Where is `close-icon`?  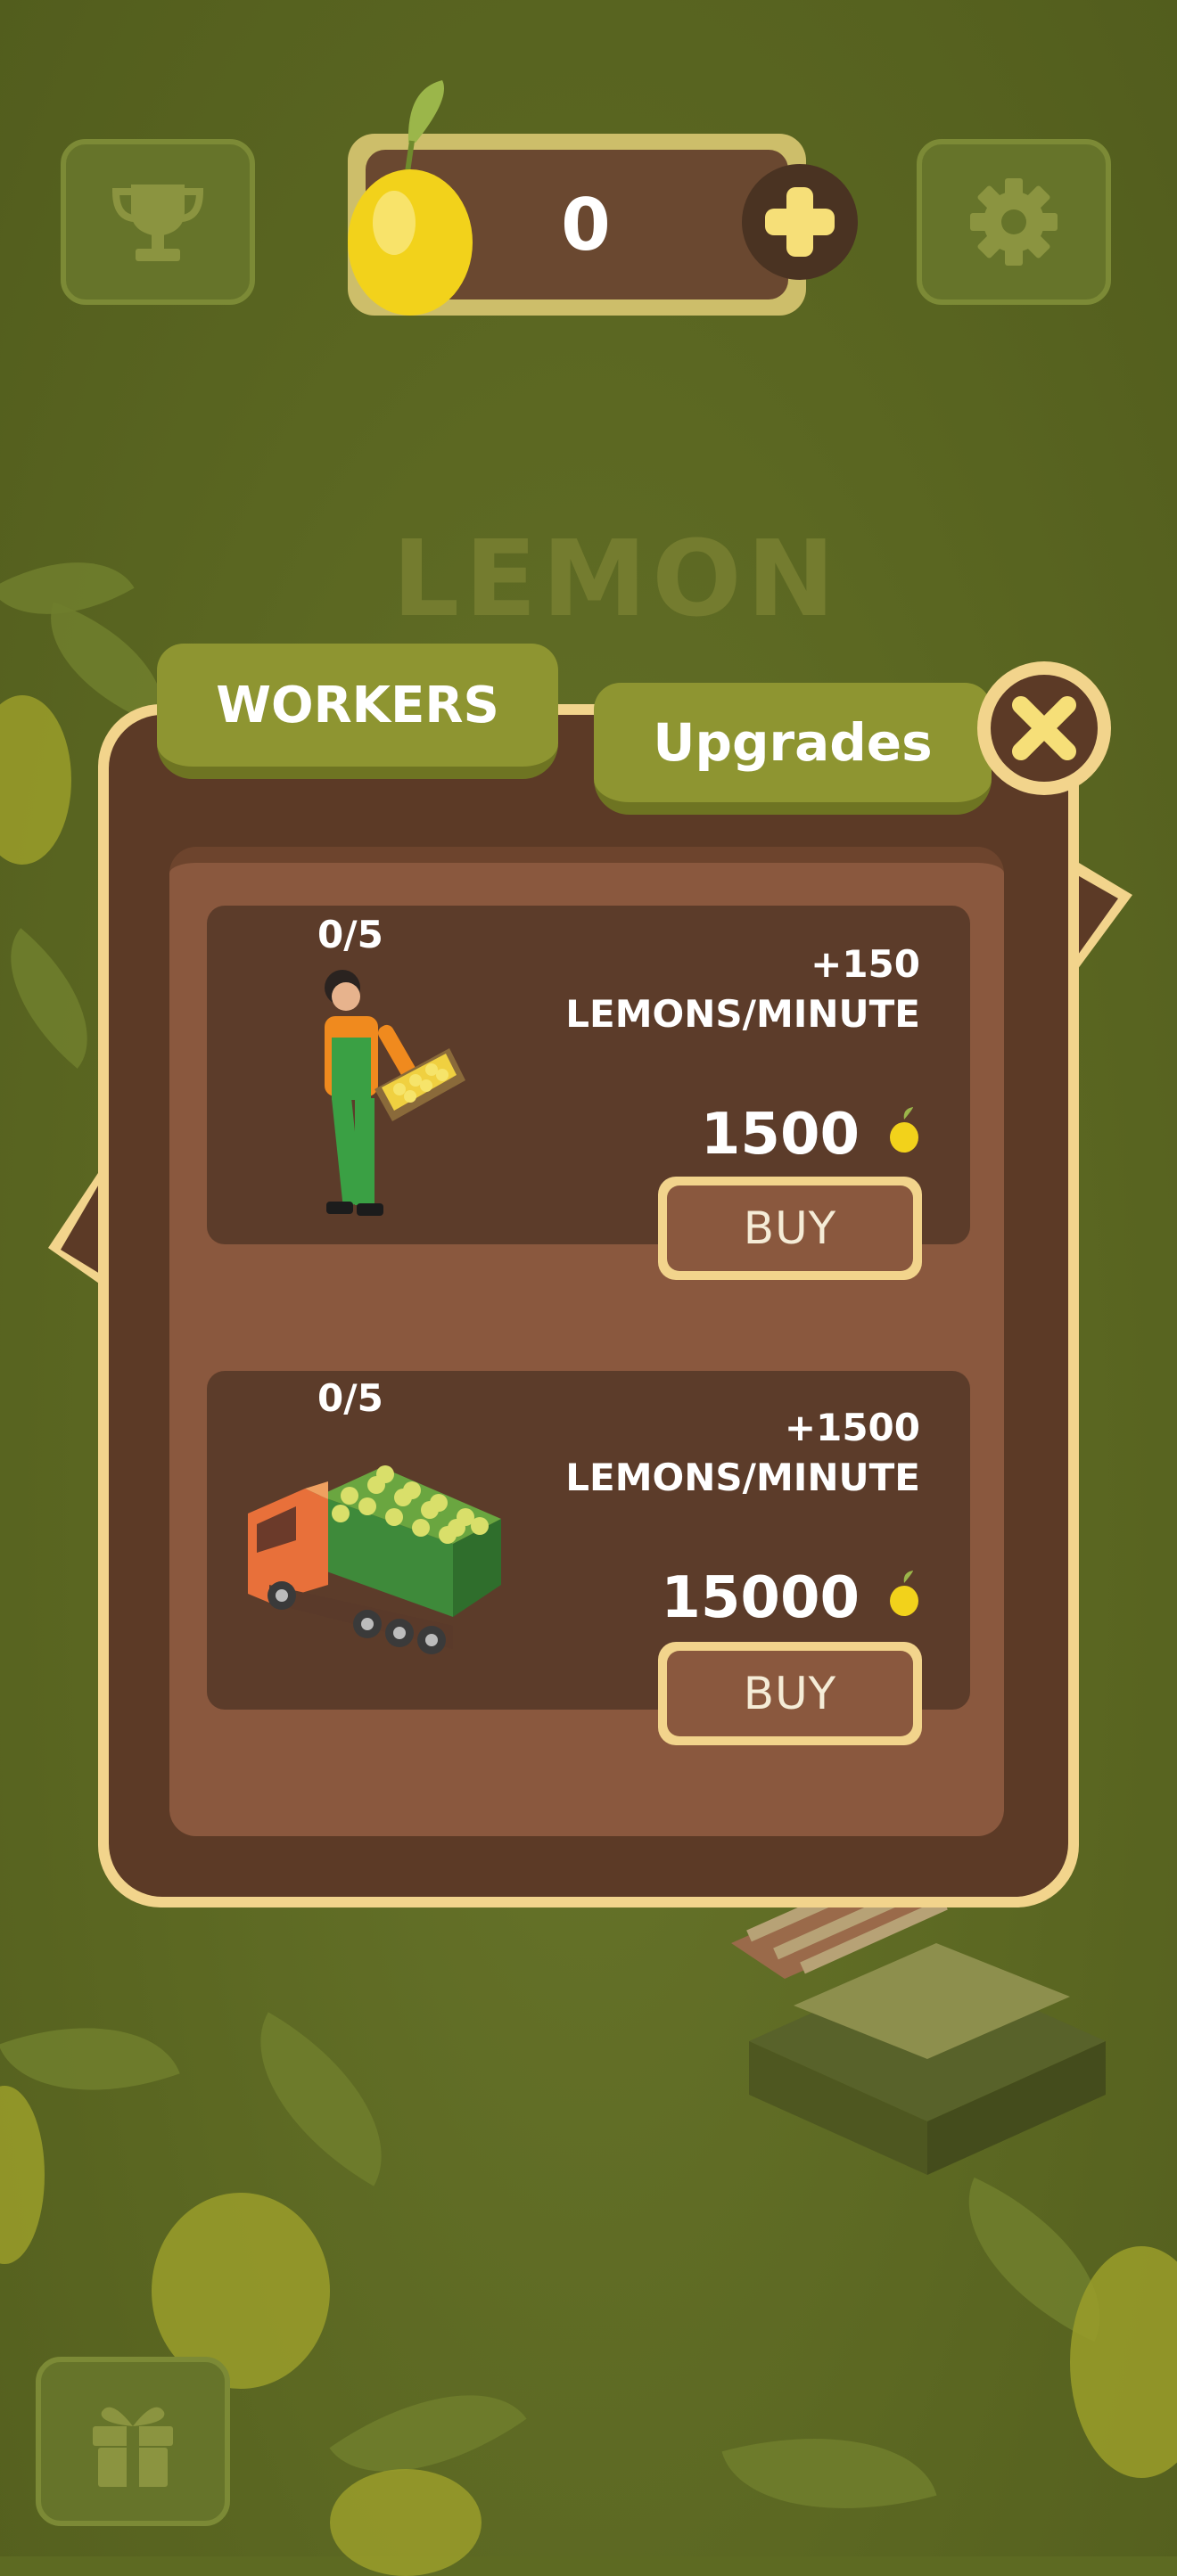
close-icon is located at coordinates (1044, 728).